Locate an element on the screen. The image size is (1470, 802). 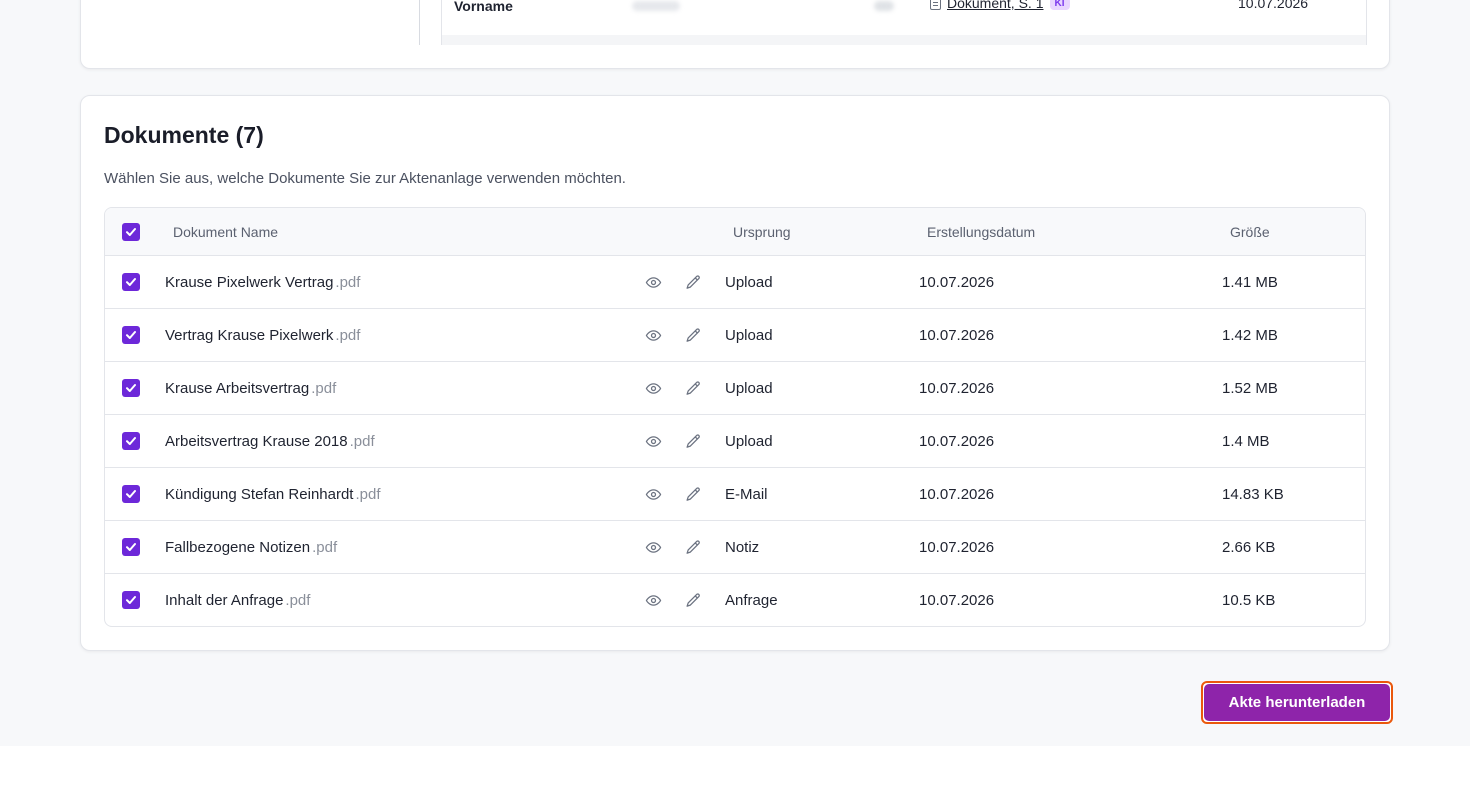
document-origin: E-Mail is located at coordinates (746, 494).